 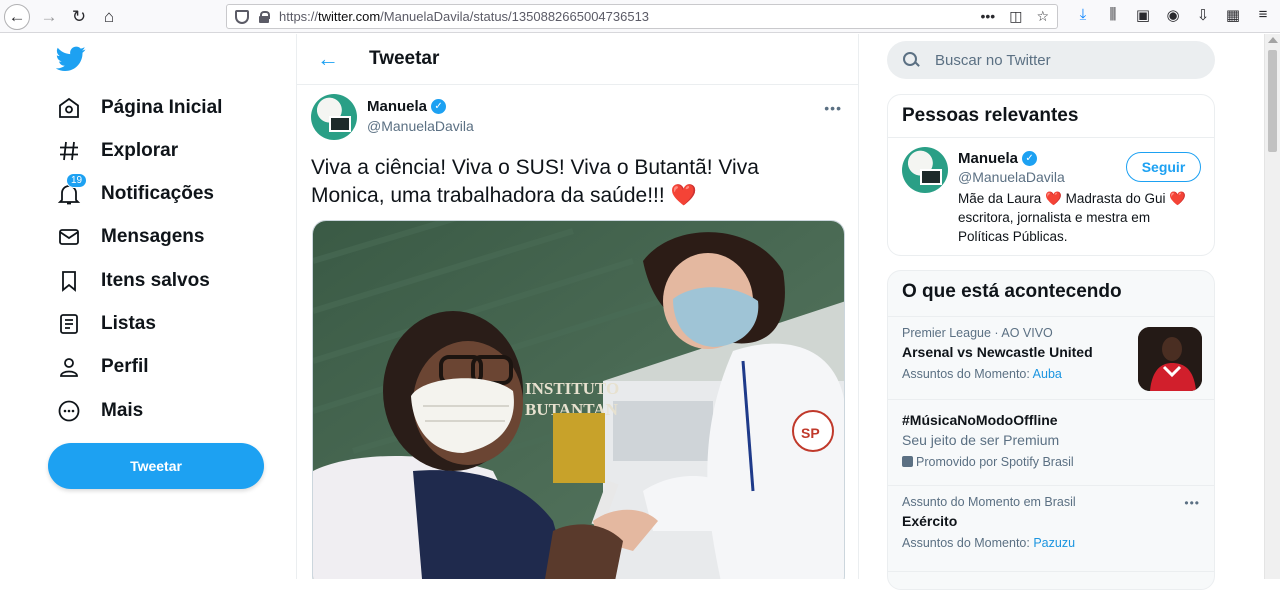 I want to click on scroll-thumb, so click(x=1272, y=101).